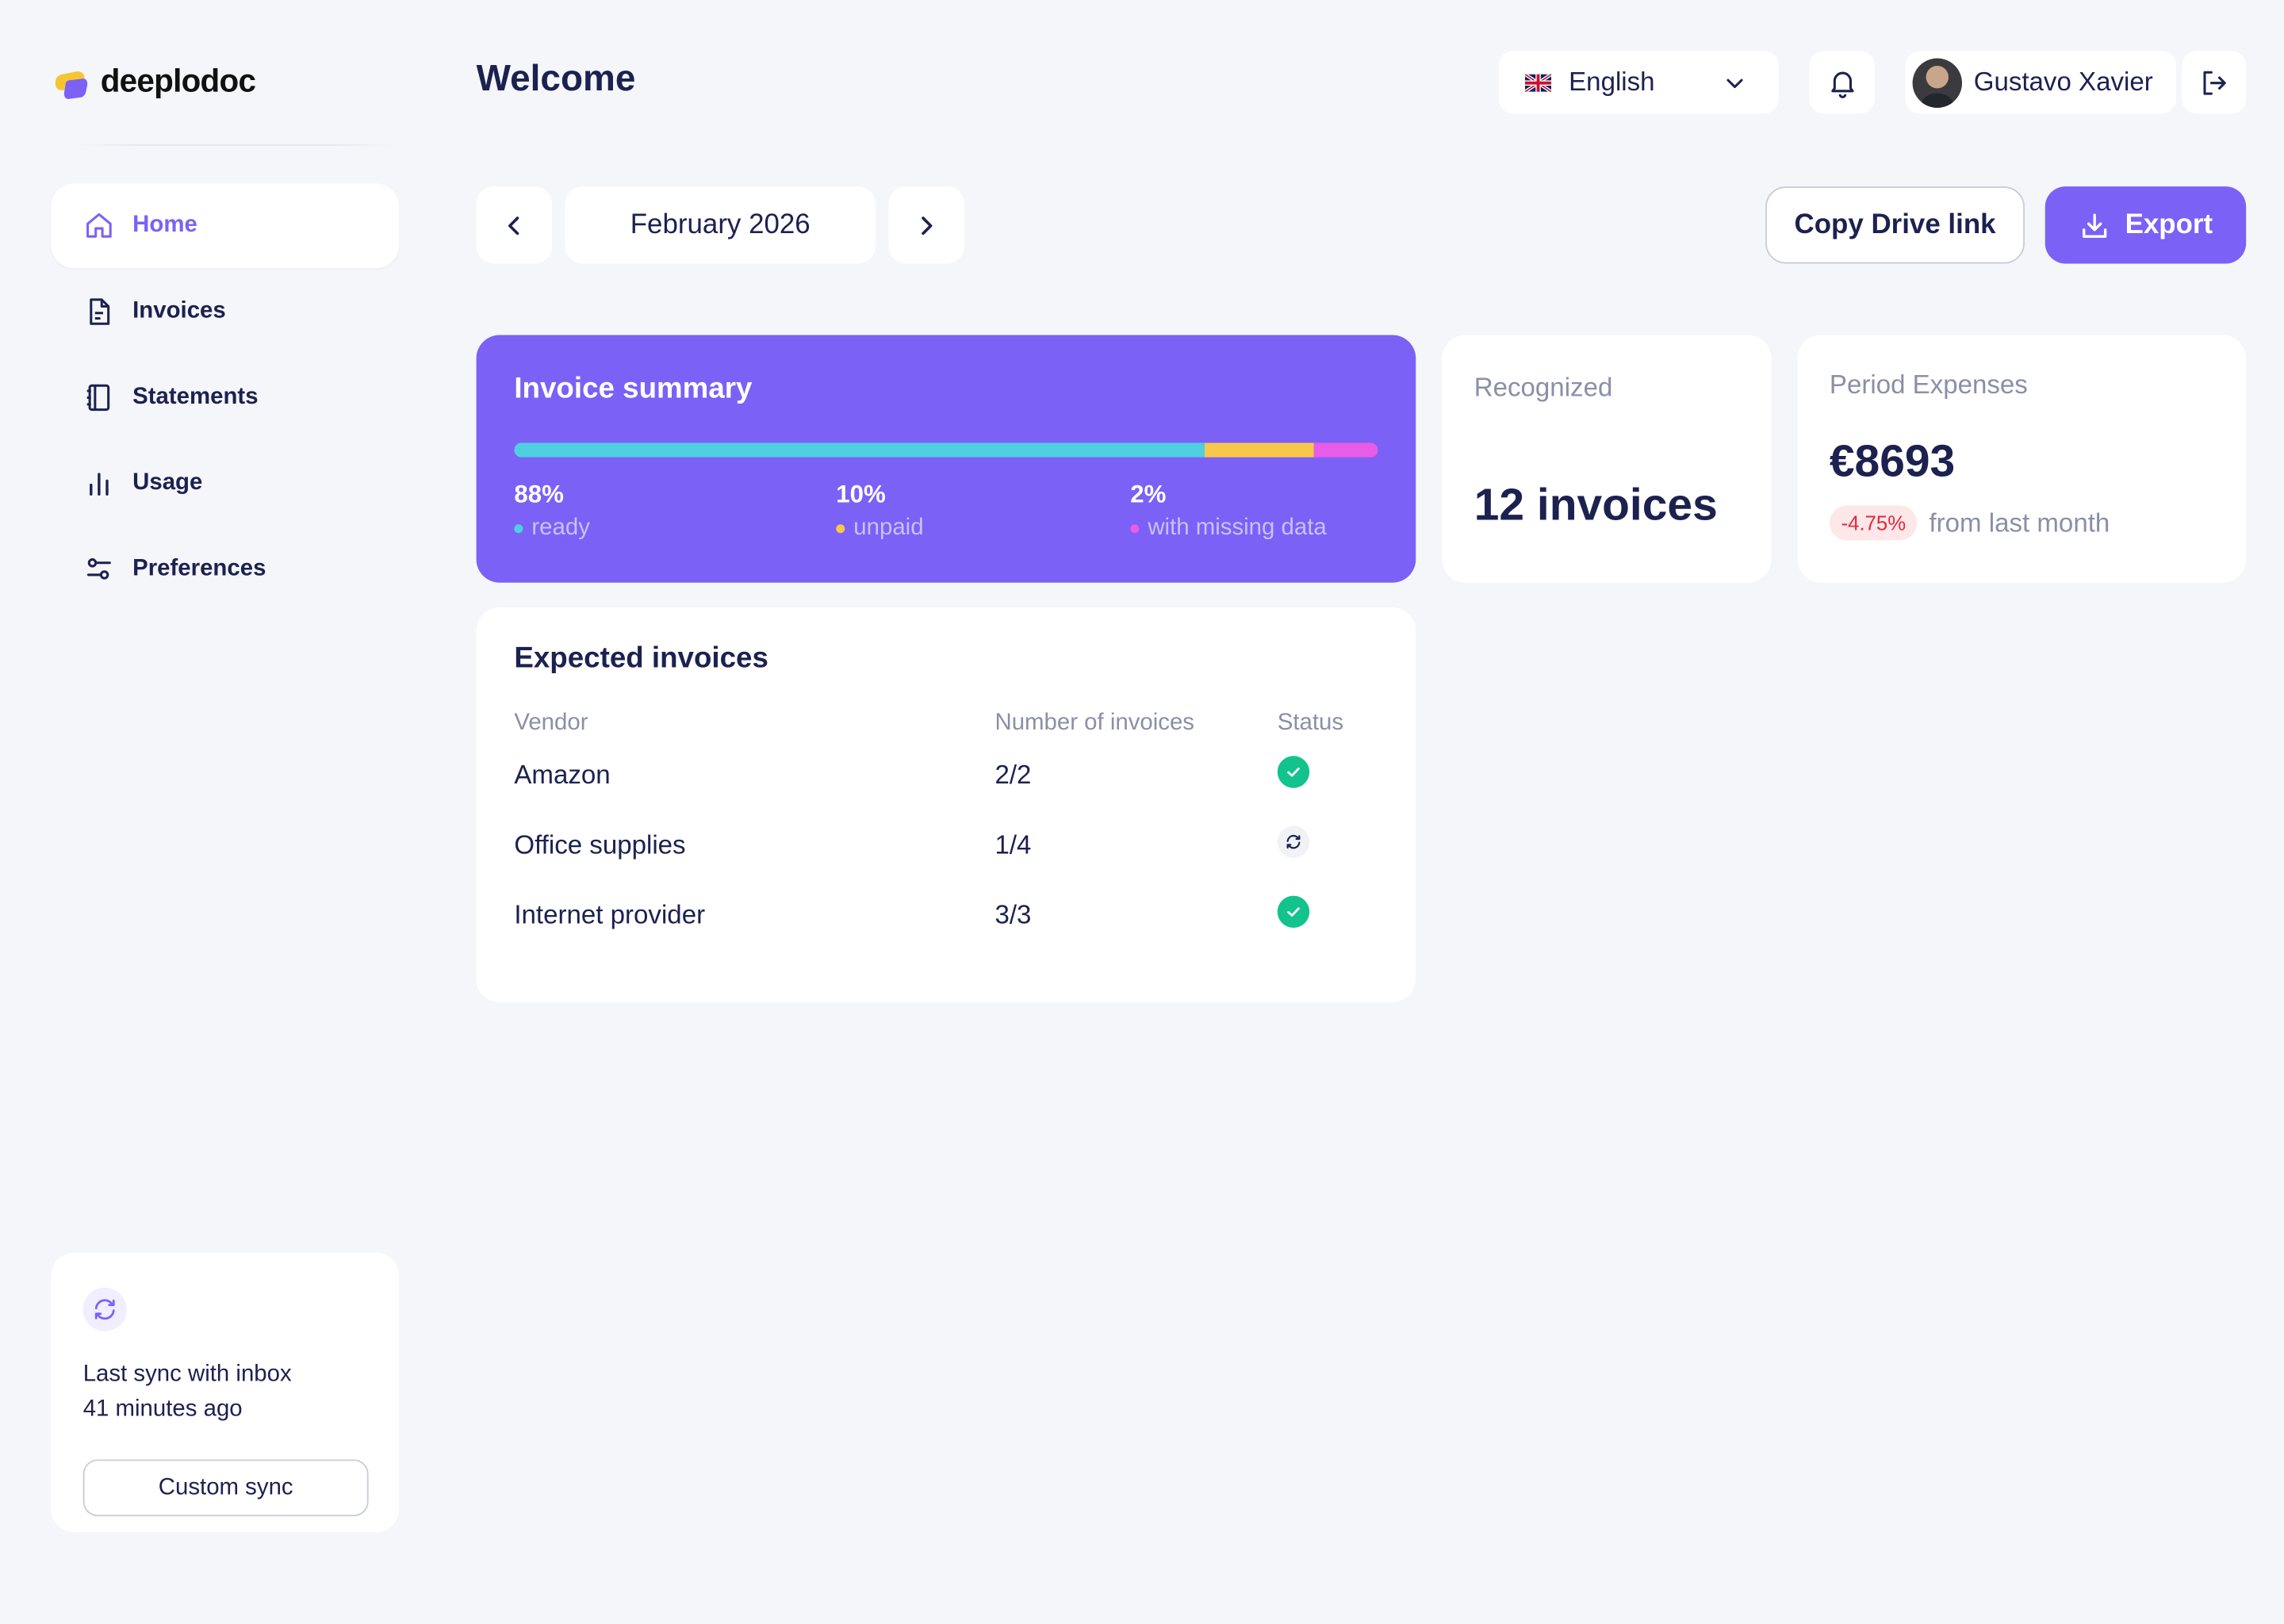 This screenshot has height=1624, width=2284. What do you see at coordinates (600, 844) in the screenshot?
I see `vendor-cell: Office supplies` at bounding box center [600, 844].